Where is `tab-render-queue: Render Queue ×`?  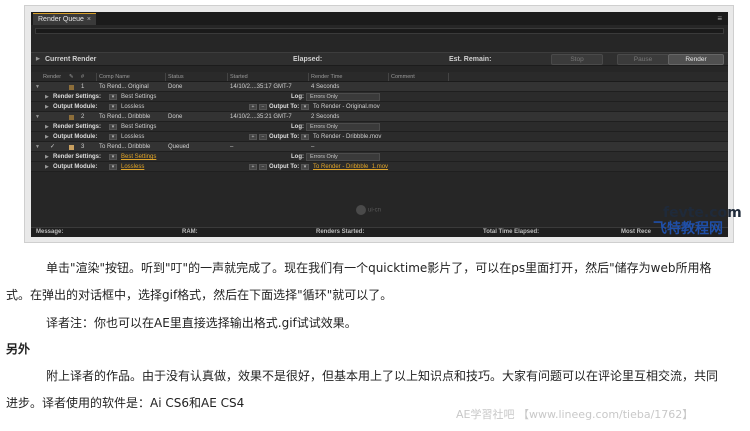
tab-render-queue: Render Queue × is located at coordinates (65, 19).